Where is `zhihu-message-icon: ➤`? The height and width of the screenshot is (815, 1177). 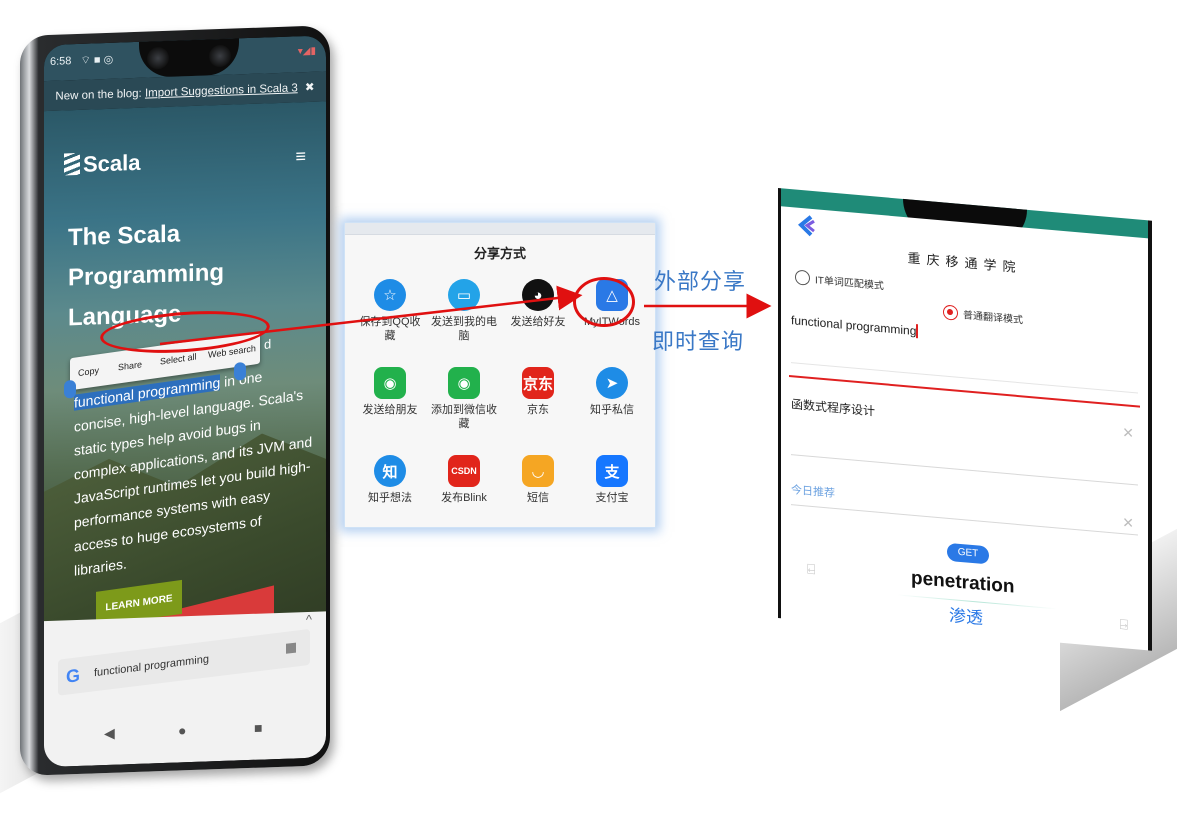 zhihu-message-icon: ➤ is located at coordinates (612, 383).